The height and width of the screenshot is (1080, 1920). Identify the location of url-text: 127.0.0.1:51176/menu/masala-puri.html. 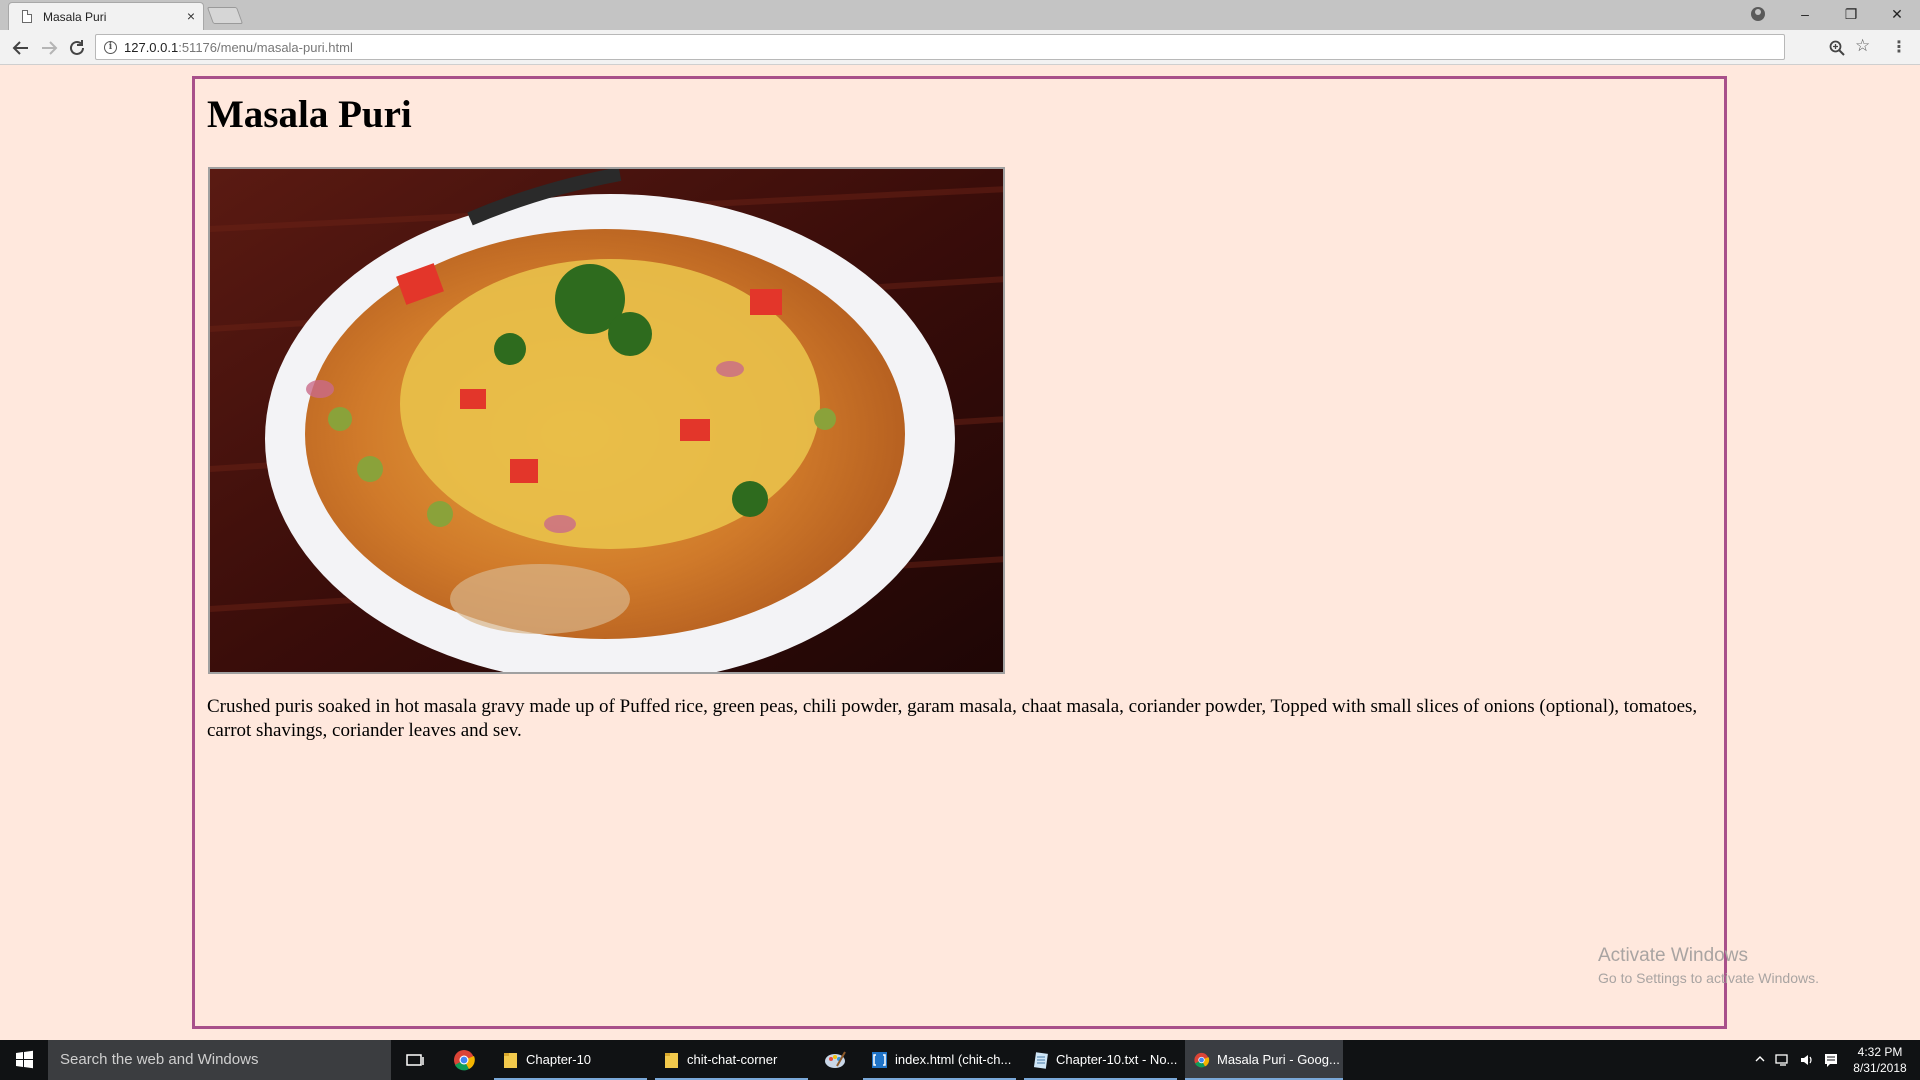
(238, 47).